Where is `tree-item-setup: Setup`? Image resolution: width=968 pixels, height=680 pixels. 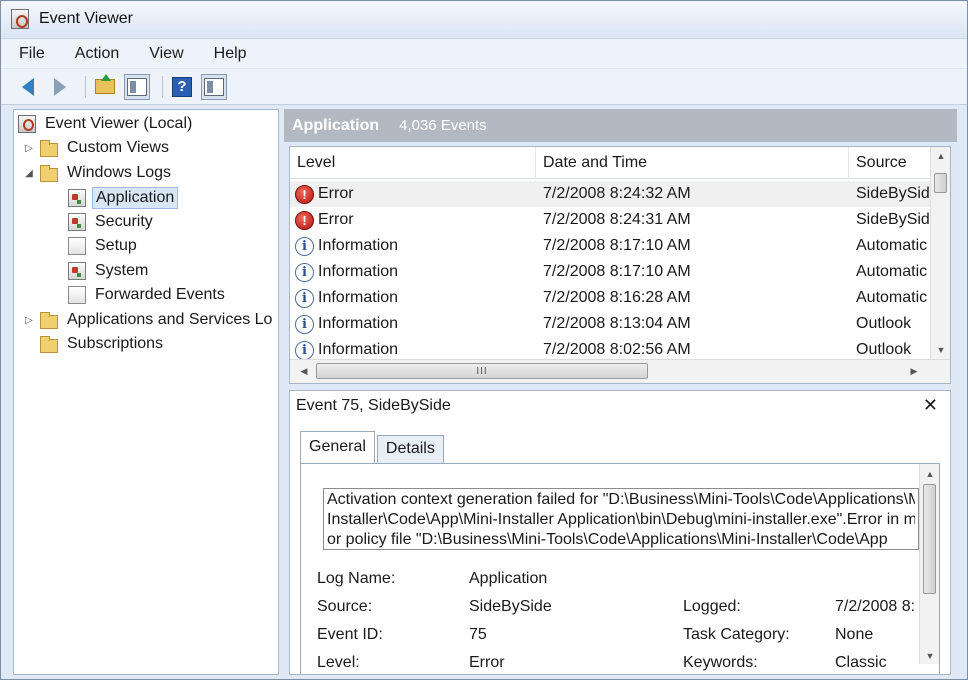 tree-item-setup: Setup is located at coordinates (104, 246).